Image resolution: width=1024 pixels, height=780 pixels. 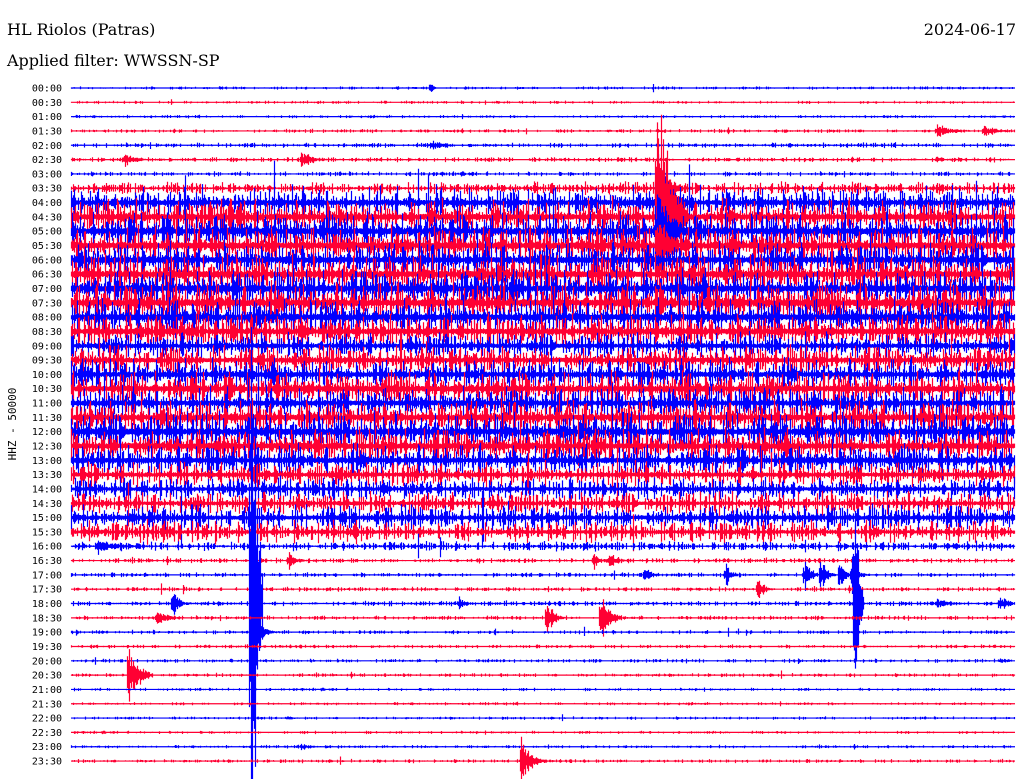 What do you see at coordinates (47, 447) in the screenshot?
I see `row-time-label: 12:30` at bounding box center [47, 447].